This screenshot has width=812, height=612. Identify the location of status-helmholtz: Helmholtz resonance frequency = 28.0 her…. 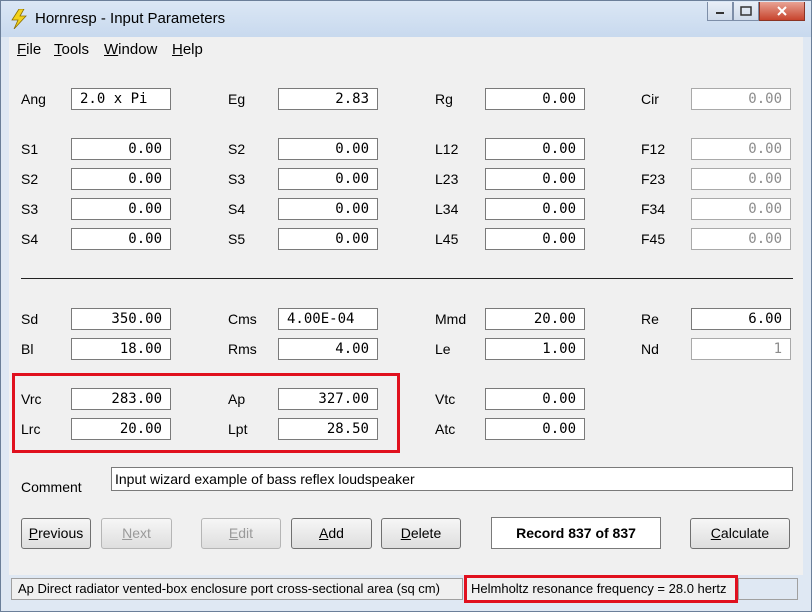
(601, 589).